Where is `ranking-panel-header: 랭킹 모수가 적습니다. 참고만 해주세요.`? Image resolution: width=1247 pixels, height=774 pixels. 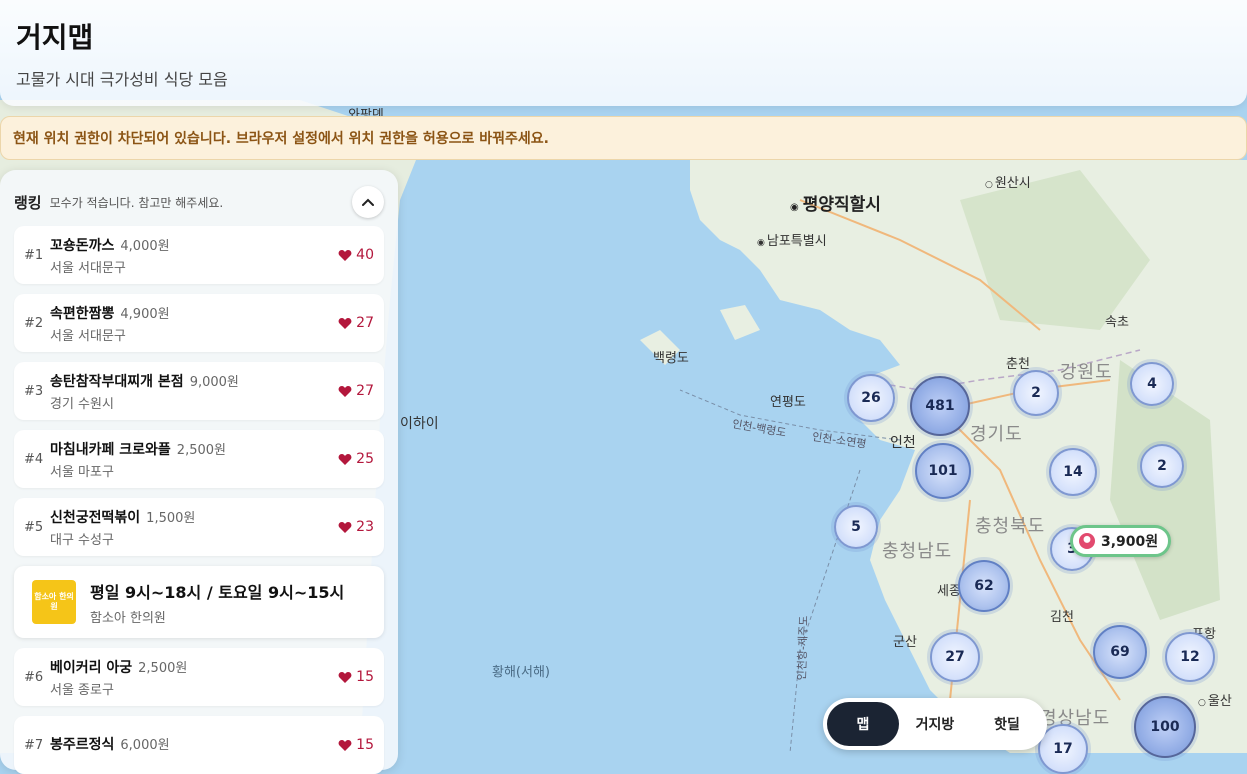 ranking-panel-header: 랭킹 모수가 적습니다. 참고만 해주세요. is located at coordinates (199, 202).